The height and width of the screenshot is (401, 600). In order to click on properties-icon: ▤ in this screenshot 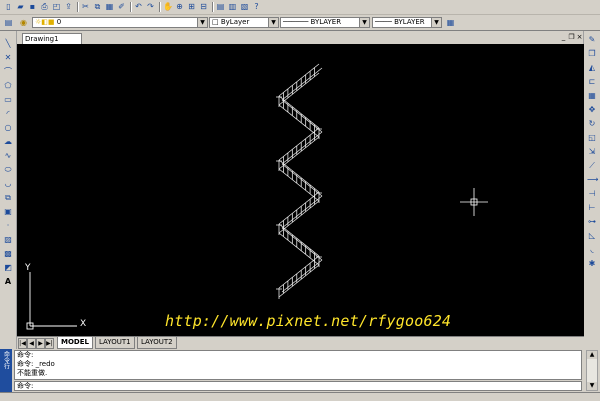, I will do `click(220, 6)`.